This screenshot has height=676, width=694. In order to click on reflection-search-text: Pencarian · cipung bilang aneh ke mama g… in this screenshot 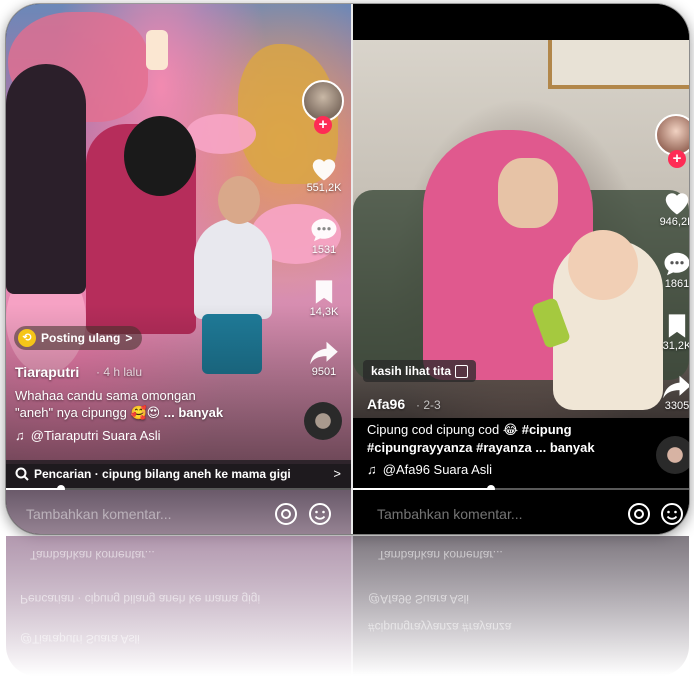, I will do `click(140, 599)`.